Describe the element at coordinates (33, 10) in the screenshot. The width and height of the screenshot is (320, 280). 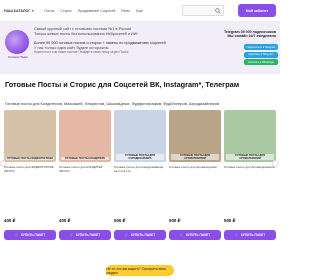
I see `chevron-down-icon: ▼` at that location.